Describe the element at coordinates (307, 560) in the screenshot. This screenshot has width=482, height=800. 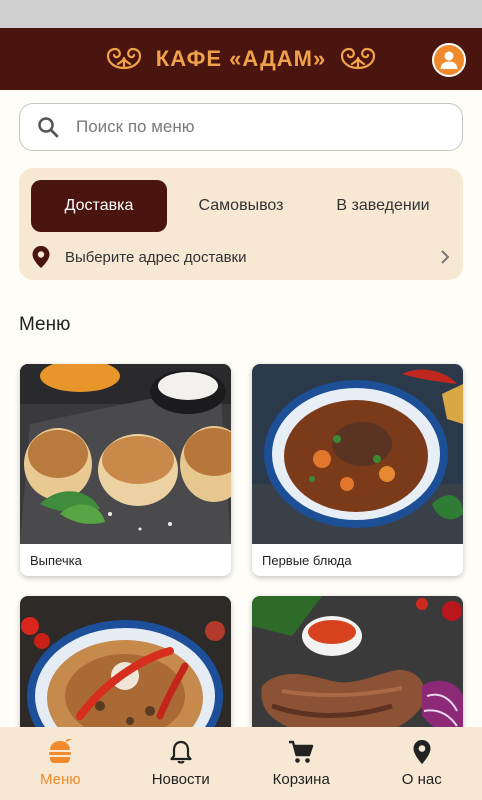
I see `category-label: Первые блюда` at that location.